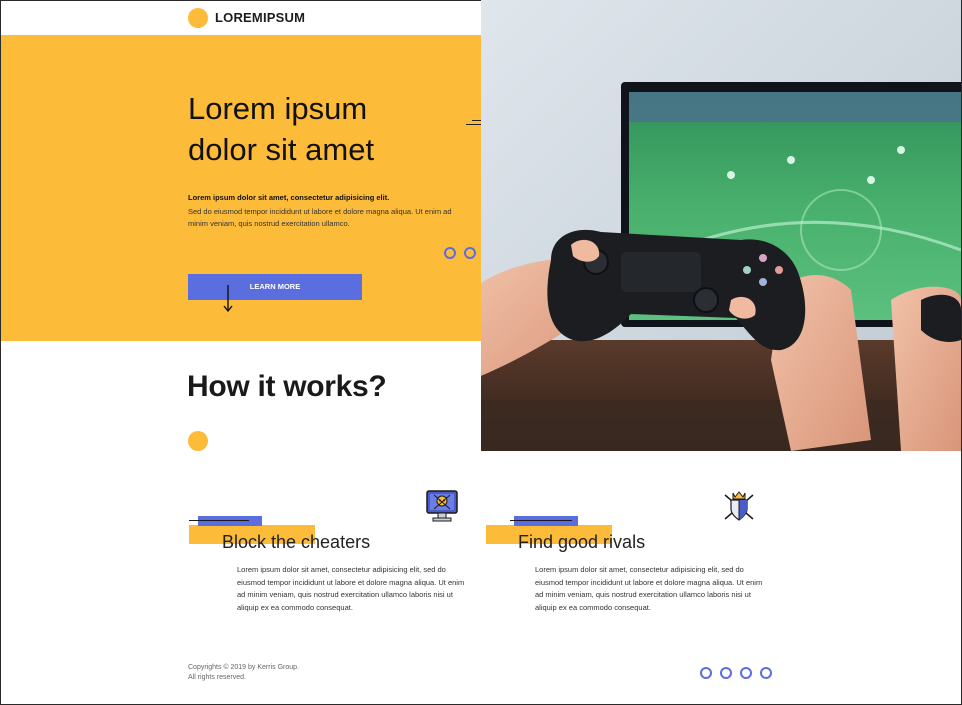 This screenshot has width=962, height=705. What do you see at coordinates (260, 17) in the screenshot?
I see `brand-name: LOREMIPSUM` at bounding box center [260, 17].